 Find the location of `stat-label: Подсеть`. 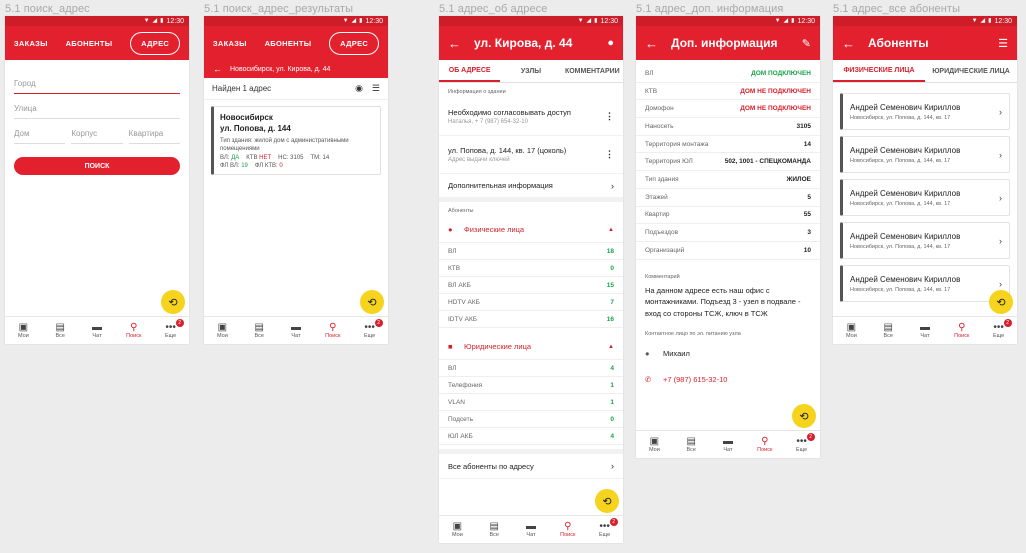

stat-label: Подсеть is located at coordinates (460, 419).